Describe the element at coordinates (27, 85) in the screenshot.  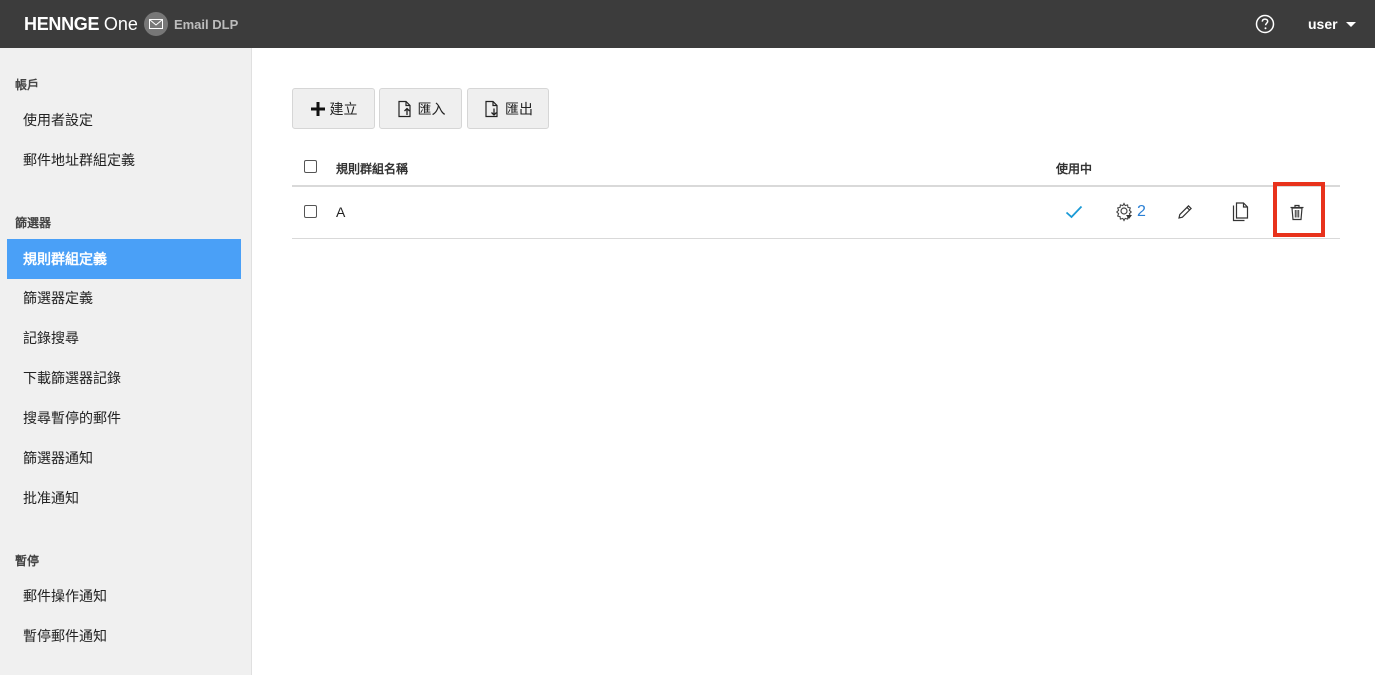
I see `sidebar-section-account: 帳戶` at that location.